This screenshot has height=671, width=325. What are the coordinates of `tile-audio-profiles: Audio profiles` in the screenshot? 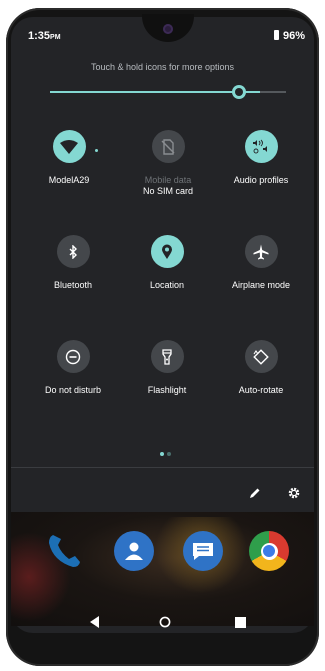 It's located at (261, 158).